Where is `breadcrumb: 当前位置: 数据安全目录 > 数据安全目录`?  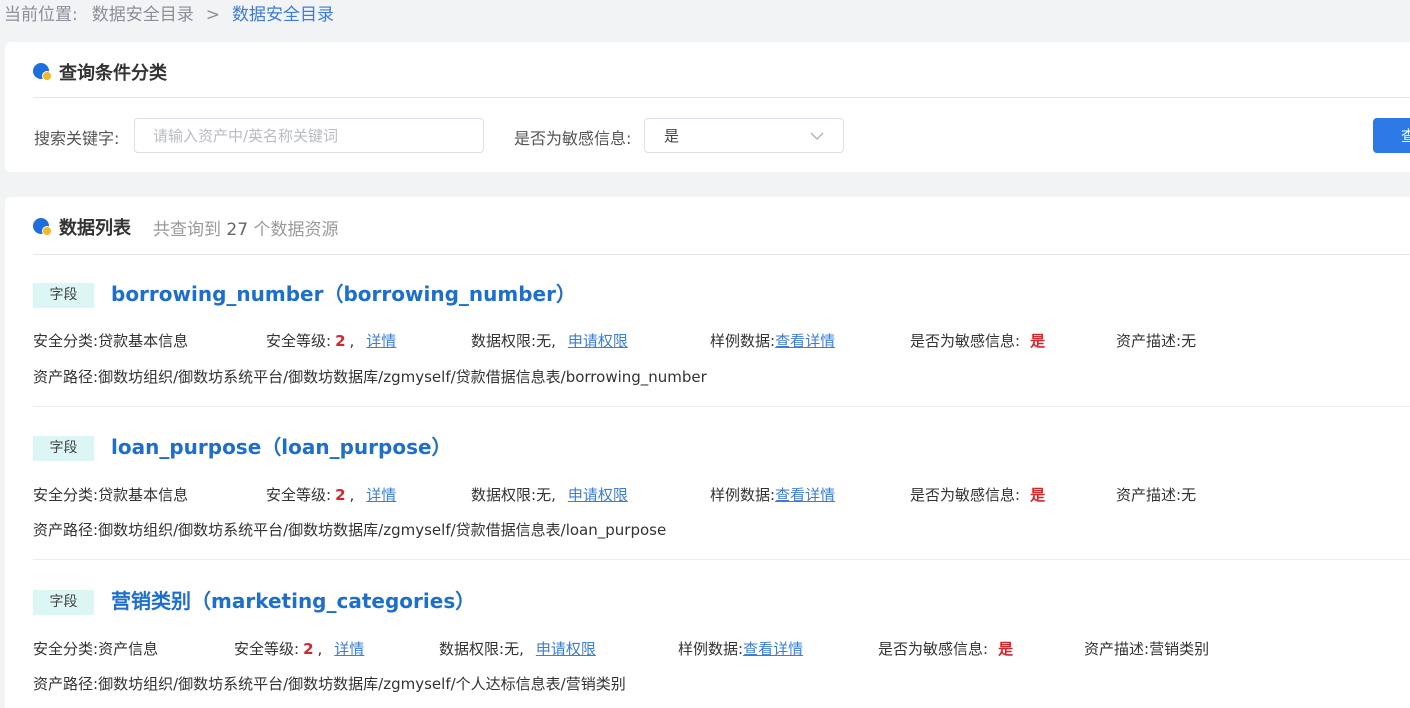 breadcrumb: 当前位置: 数据安全目录 > 数据安全目录 is located at coordinates (169, 15).